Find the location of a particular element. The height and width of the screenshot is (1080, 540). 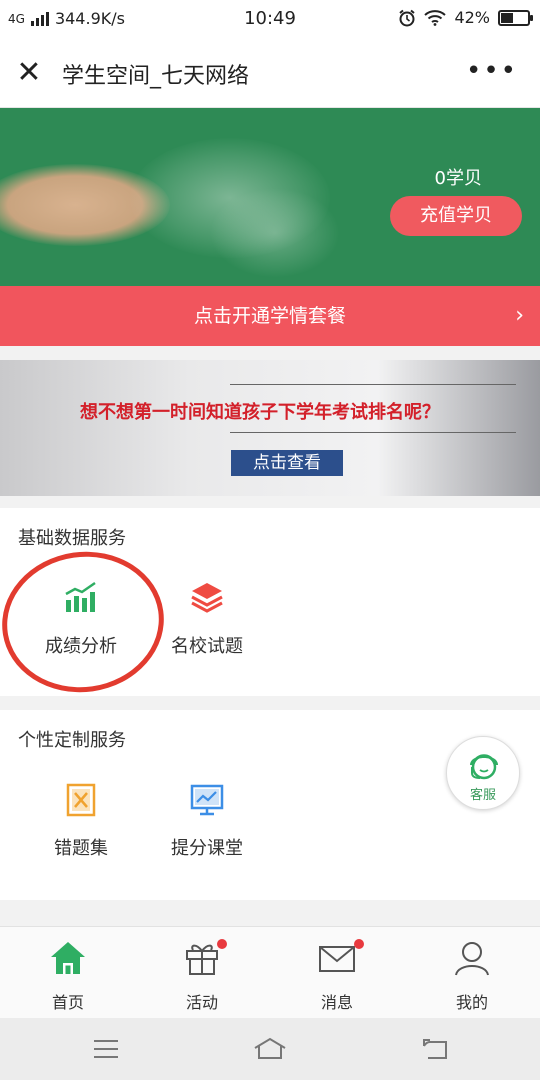

battery-icon is located at coordinates (515, 17).